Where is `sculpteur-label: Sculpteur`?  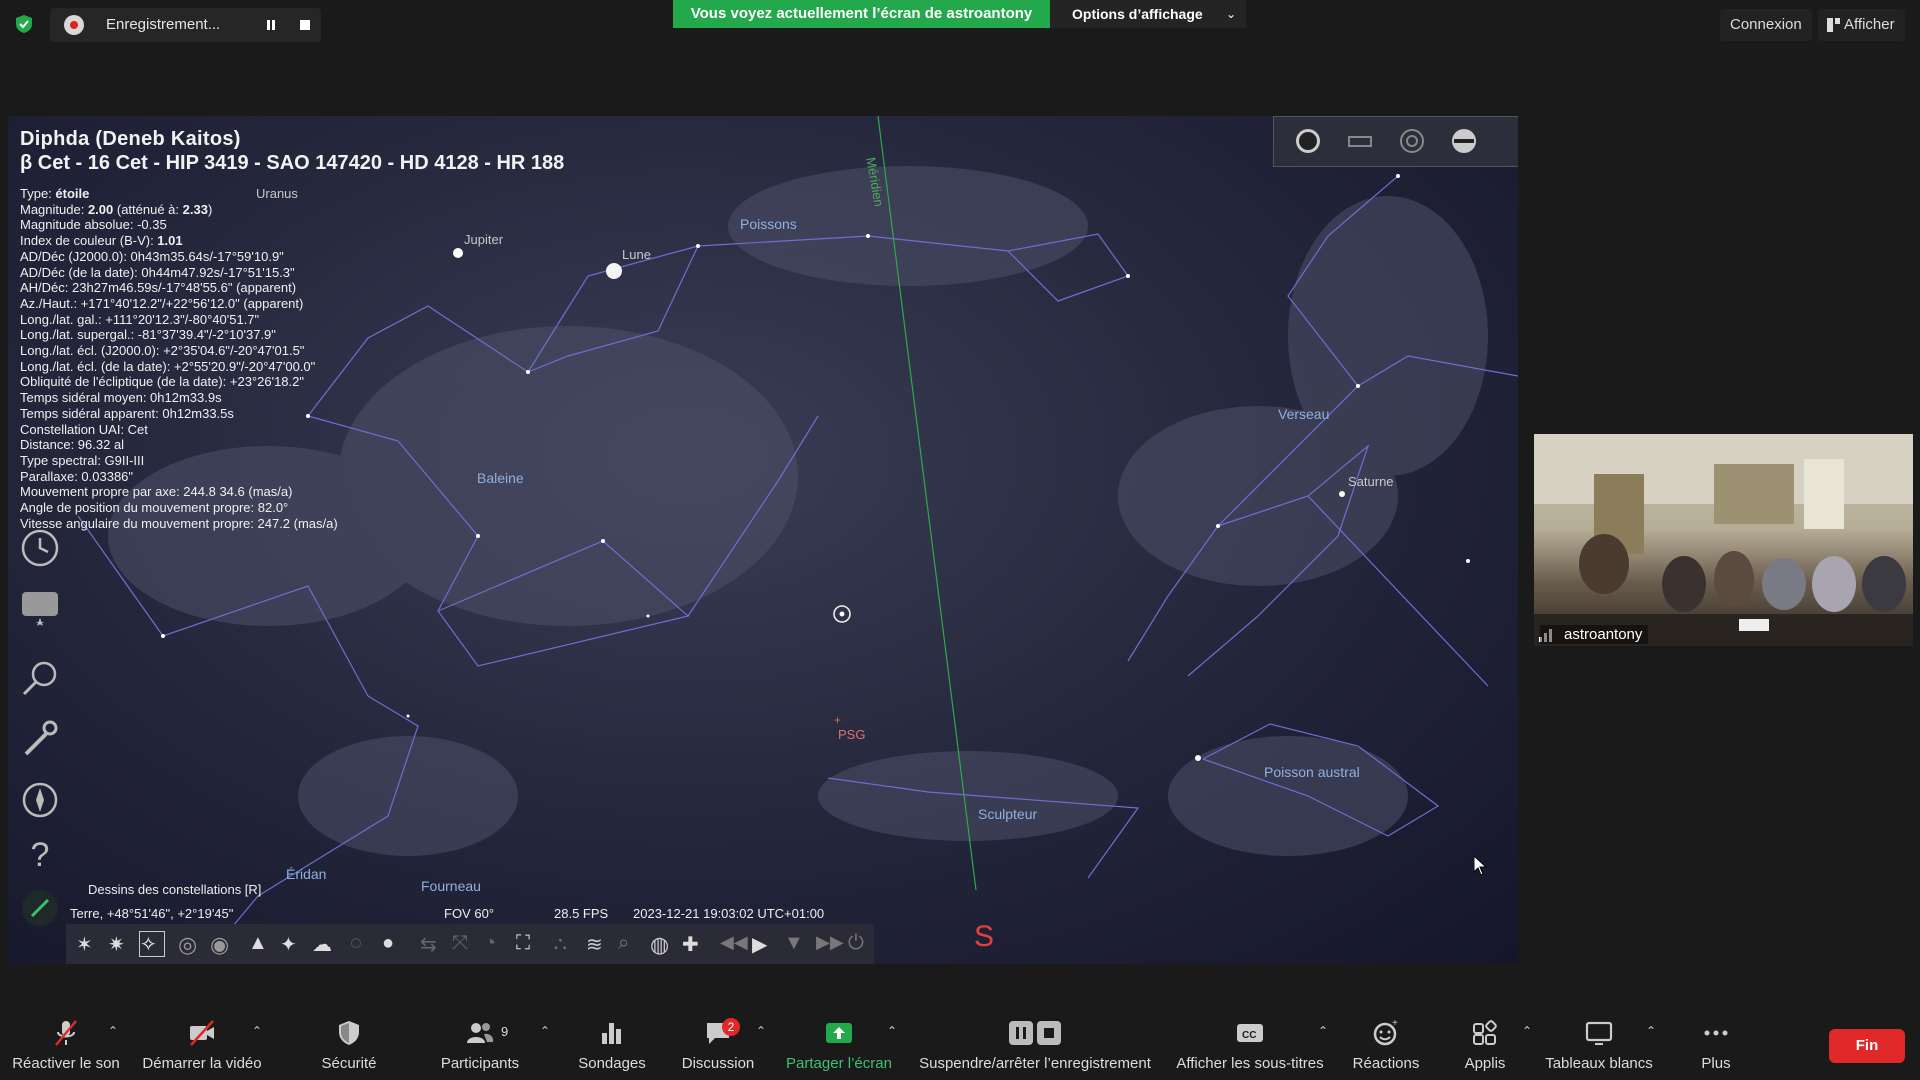 sculpteur-label: Sculpteur is located at coordinates (1007, 814).